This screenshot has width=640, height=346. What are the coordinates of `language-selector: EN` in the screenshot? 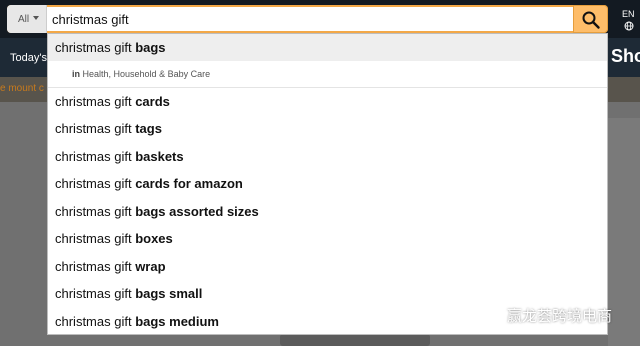 It's located at (628, 14).